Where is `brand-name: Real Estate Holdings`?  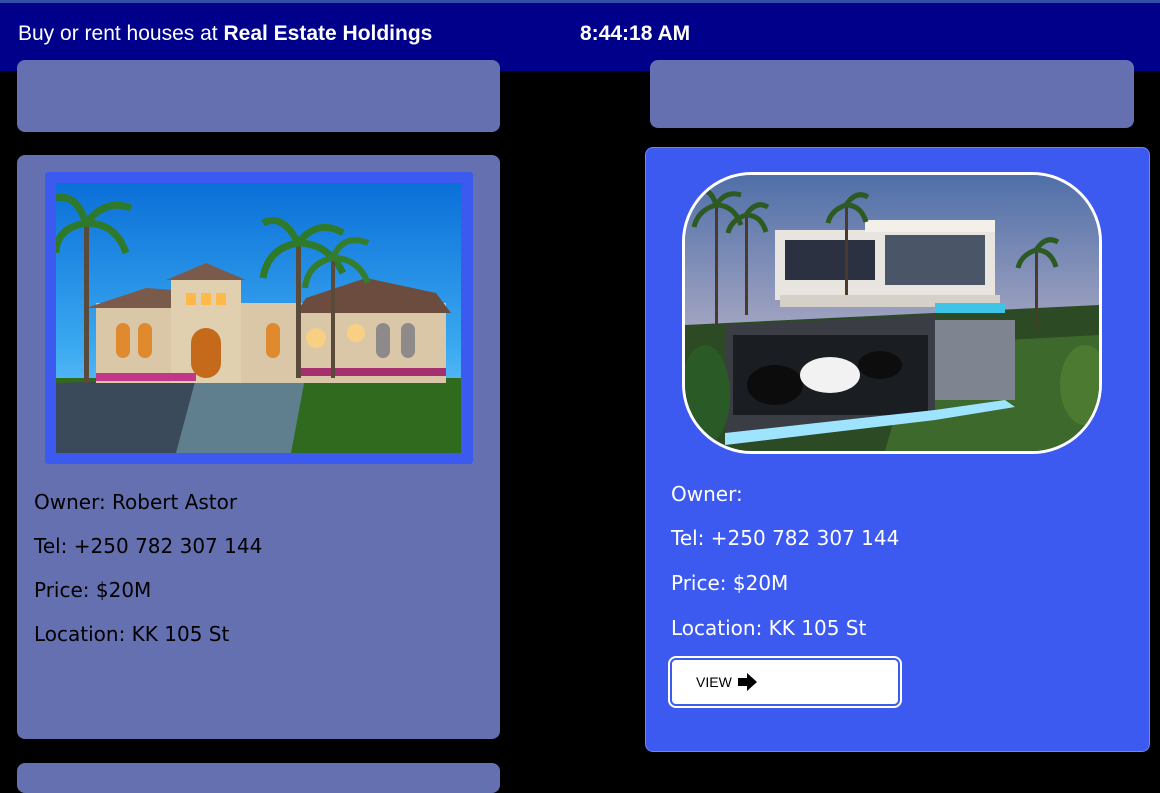
brand-name: Real Estate Holdings is located at coordinates (327, 33).